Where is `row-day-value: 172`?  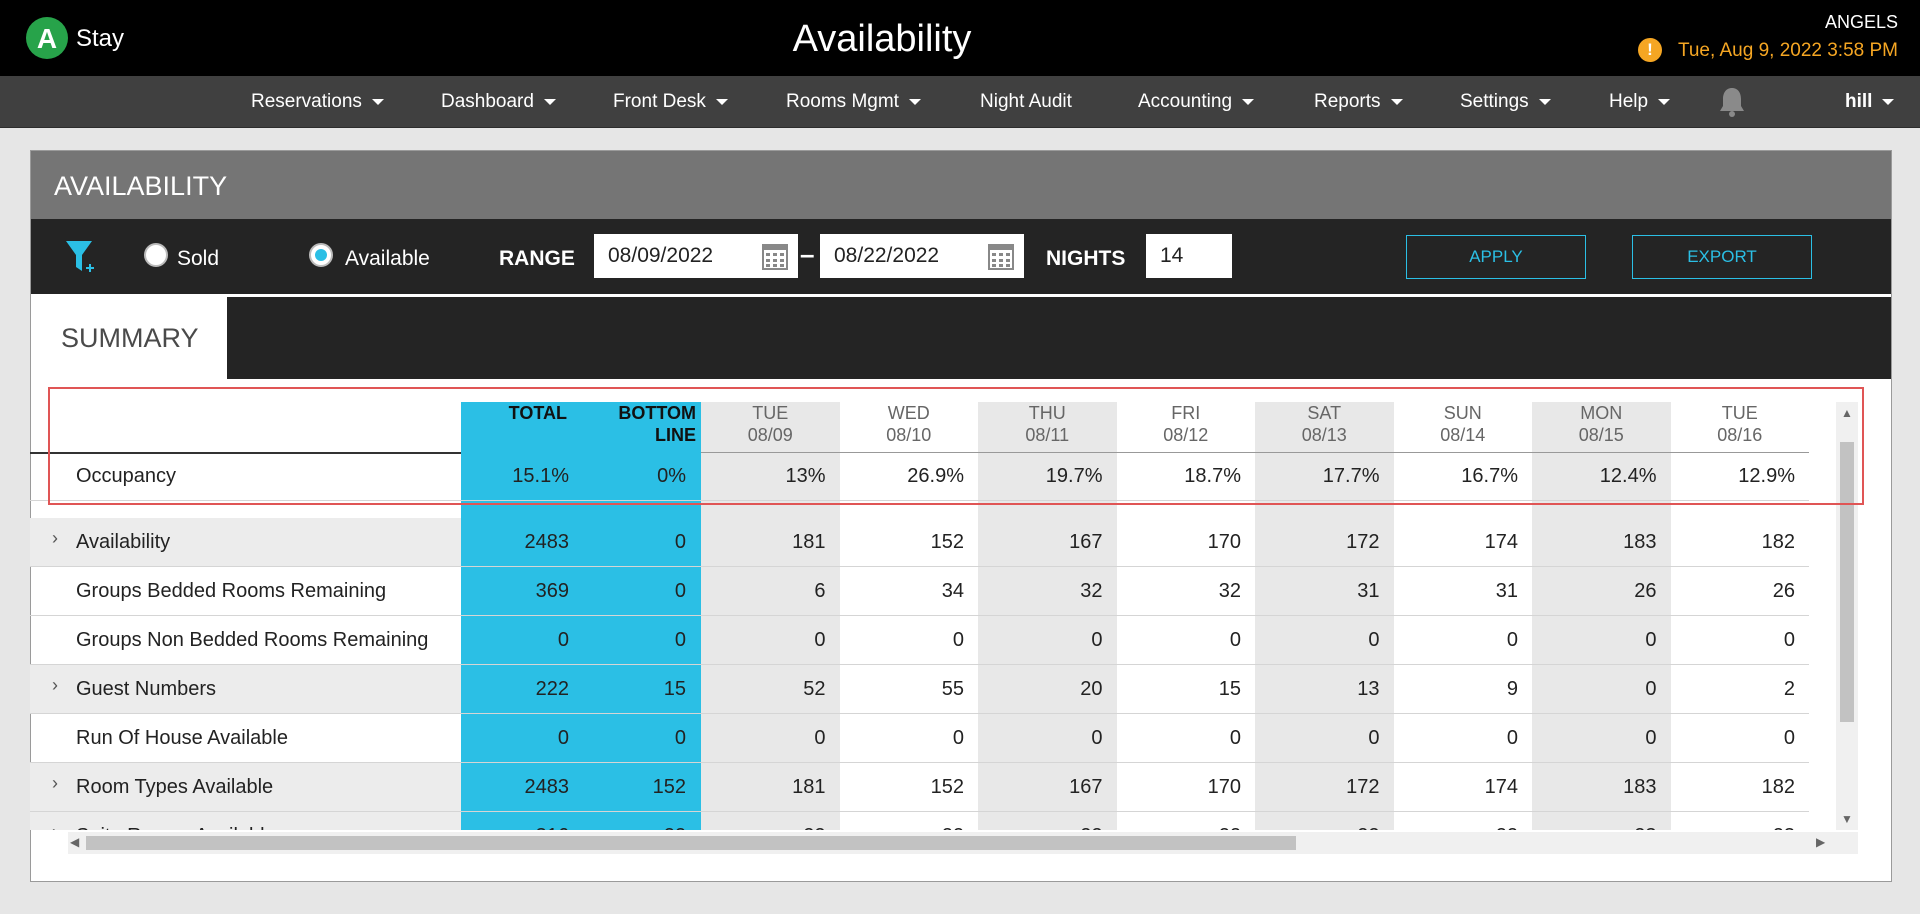
row-day-value: 172 is located at coordinates (1363, 542).